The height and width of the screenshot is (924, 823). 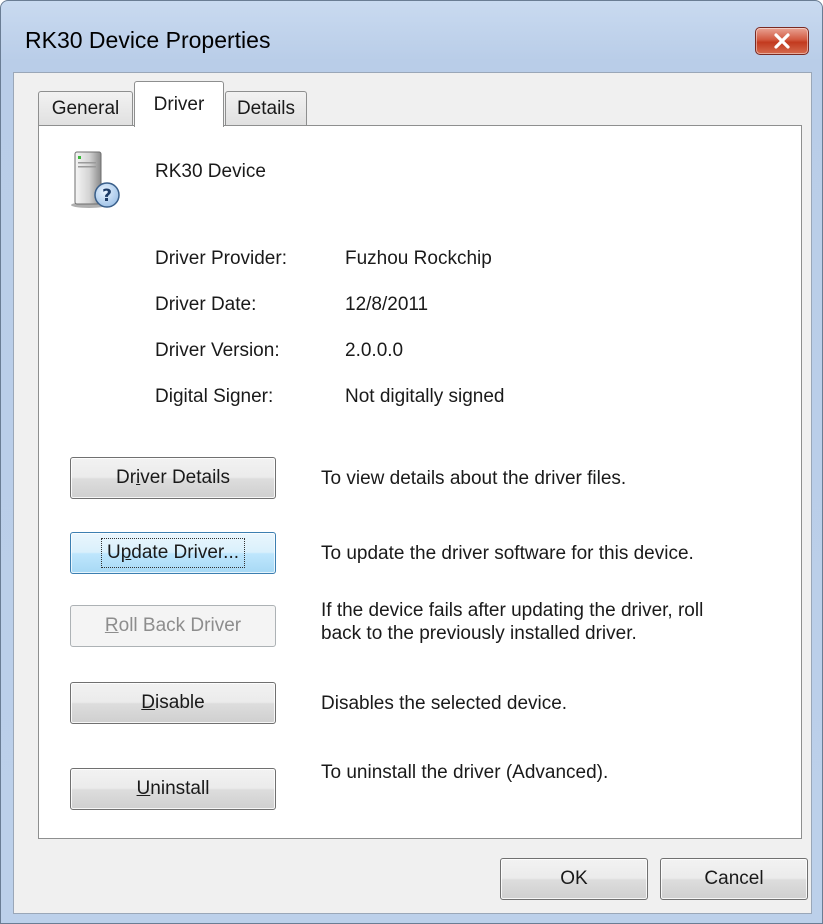 What do you see at coordinates (374, 350) in the screenshot?
I see `driver-version-value: 2.0.0.0` at bounding box center [374, 350].